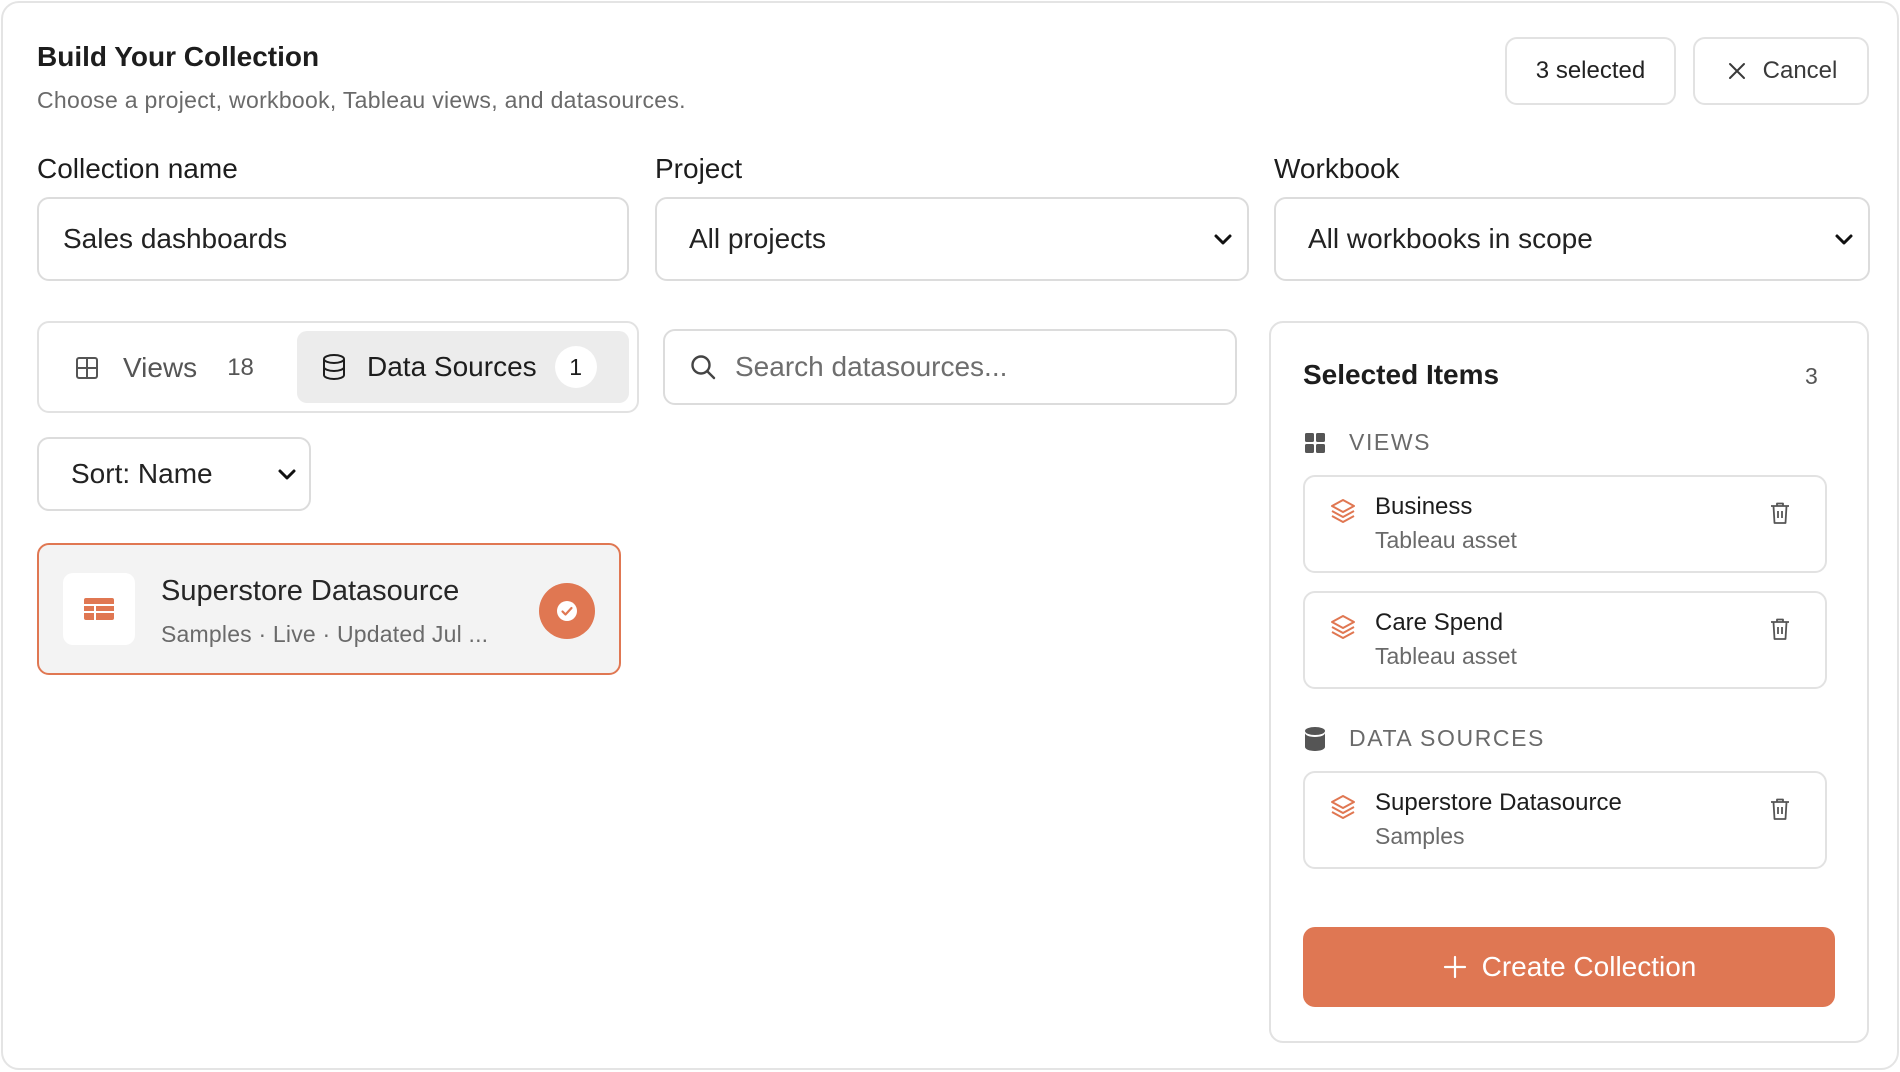 The width and height of the screenshot is (1900, 1072). What do you see at coordinates (175, 238) in the screenshot?
I see `collection-name-value: Sales dashboards` at bounding box center [175, 238].